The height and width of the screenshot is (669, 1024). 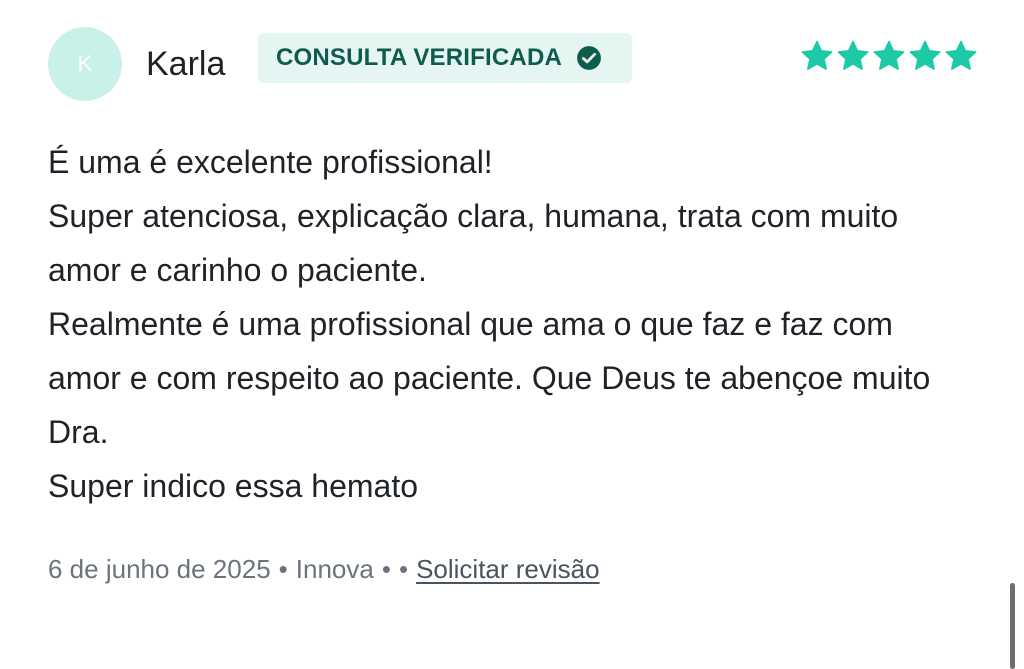 What do you see at coordinates (186, 64) in the screenshot?
I see `reviewer-name: Karla` at bounding box center [186, 64].